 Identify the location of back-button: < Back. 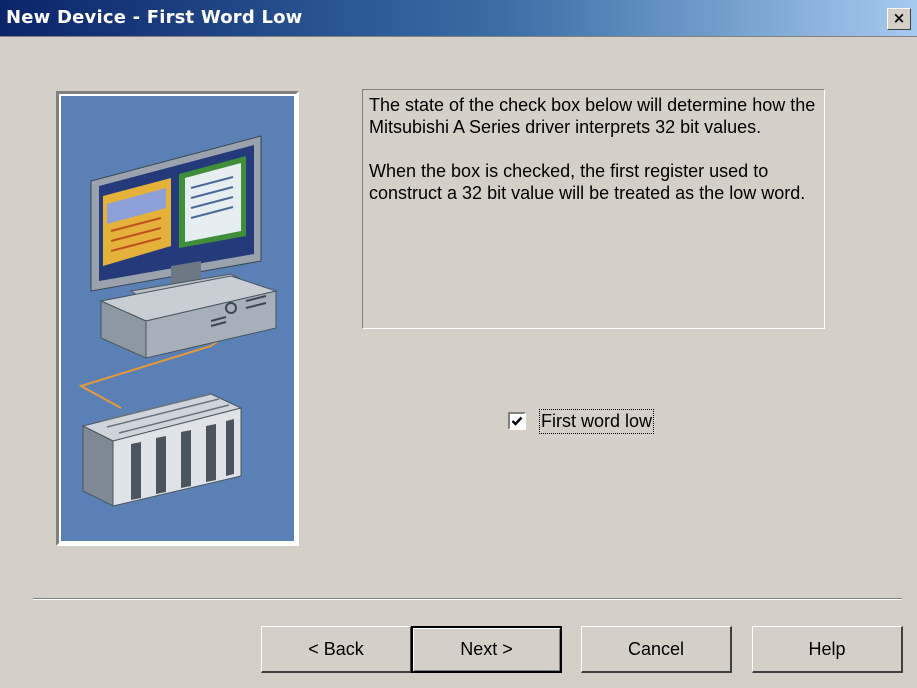
(336, 649).